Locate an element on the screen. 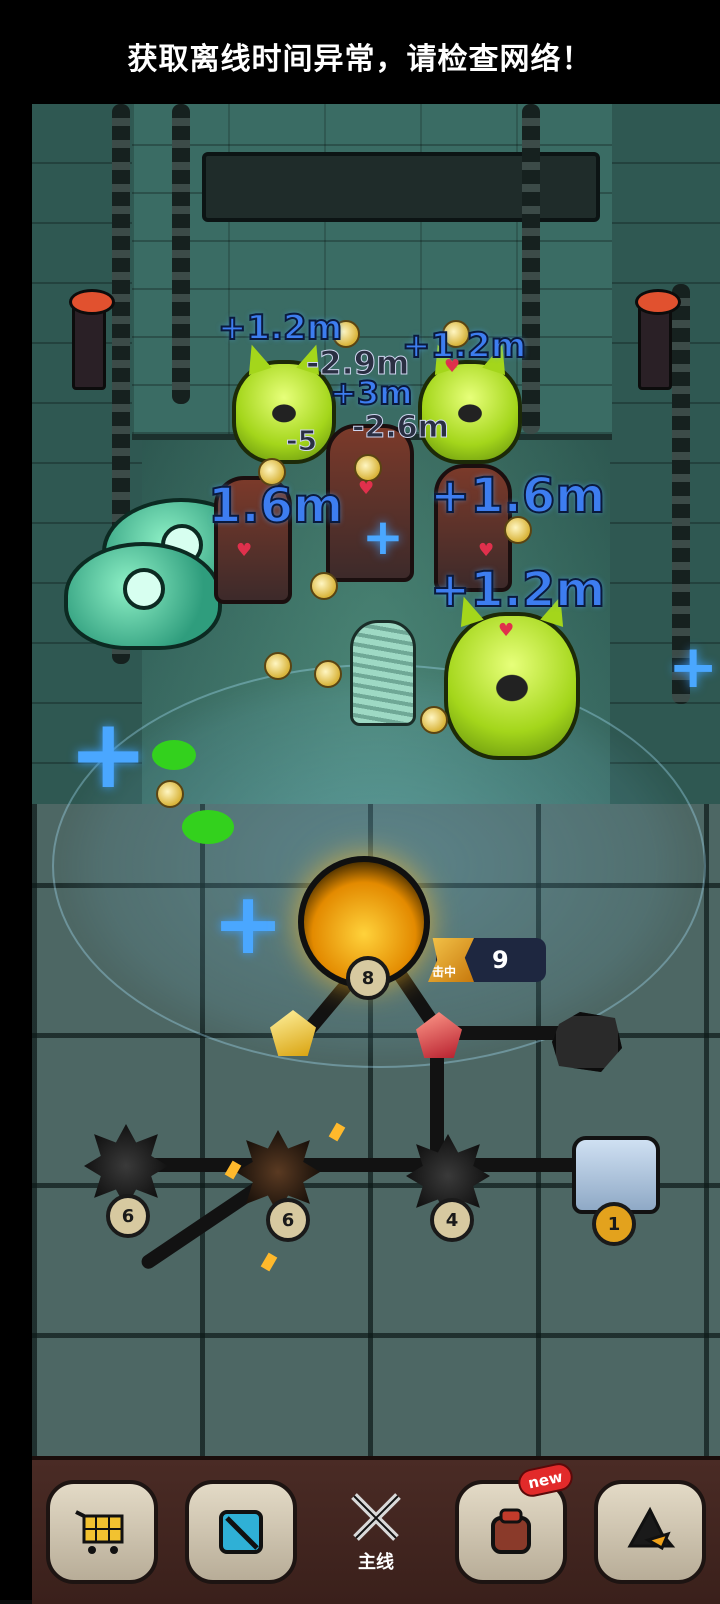  damage-number: -2.6m is located at coordinates (401, 428).